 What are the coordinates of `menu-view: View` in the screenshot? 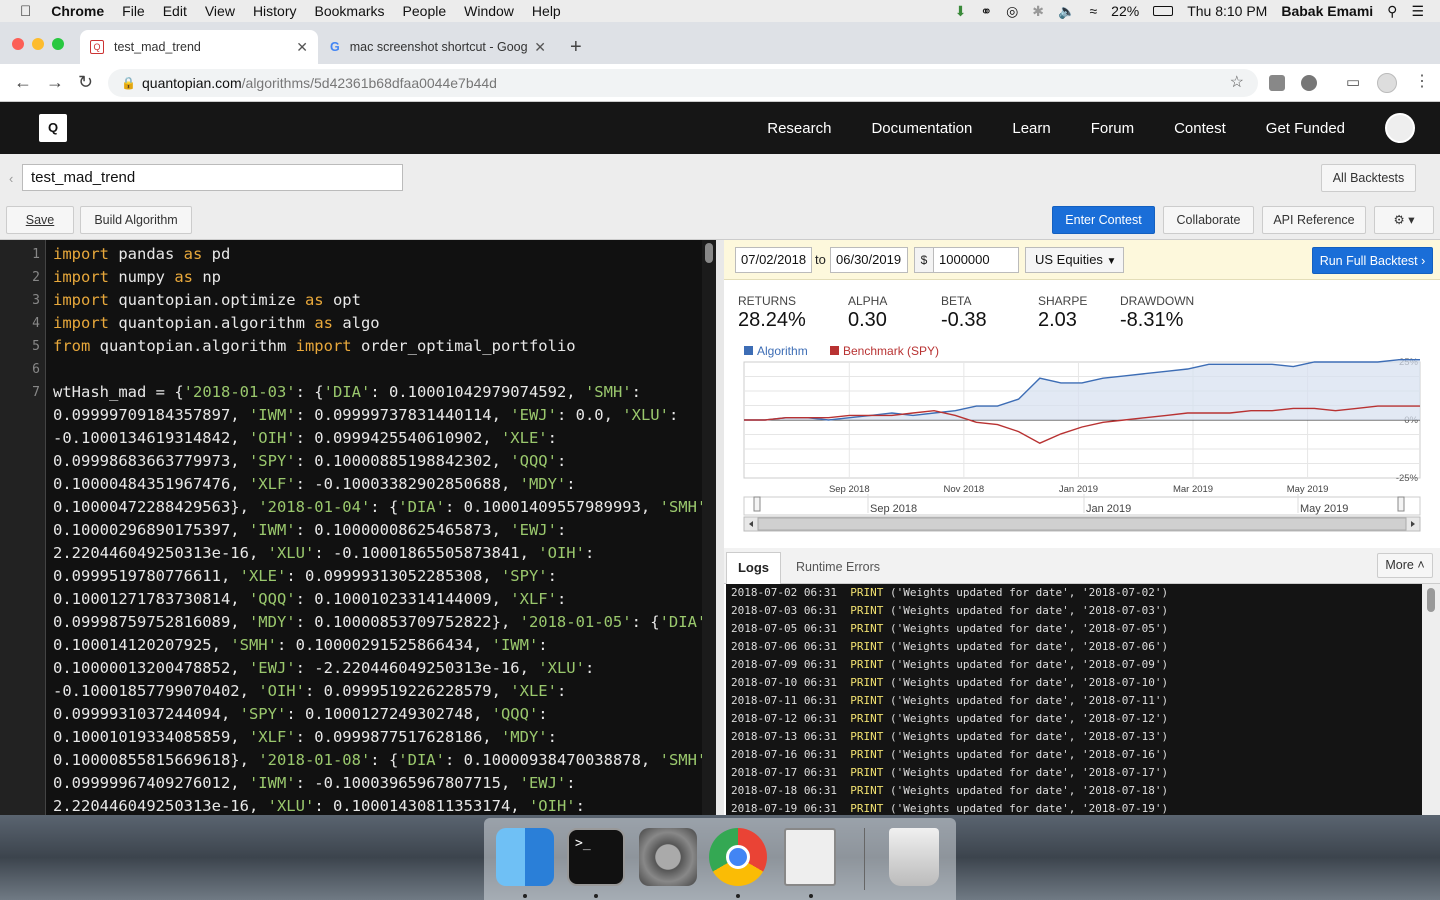 It's located at (220, 11).